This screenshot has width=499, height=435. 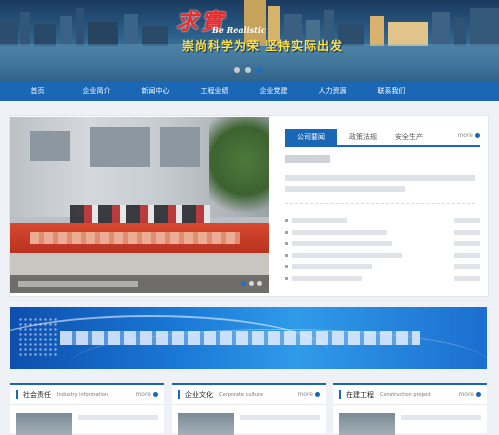 I want to click on main-nav: 首页 企业简介 新闻中心 工程业绩 企业党建 人力资源 联系我们, so click(x=249, y=91).